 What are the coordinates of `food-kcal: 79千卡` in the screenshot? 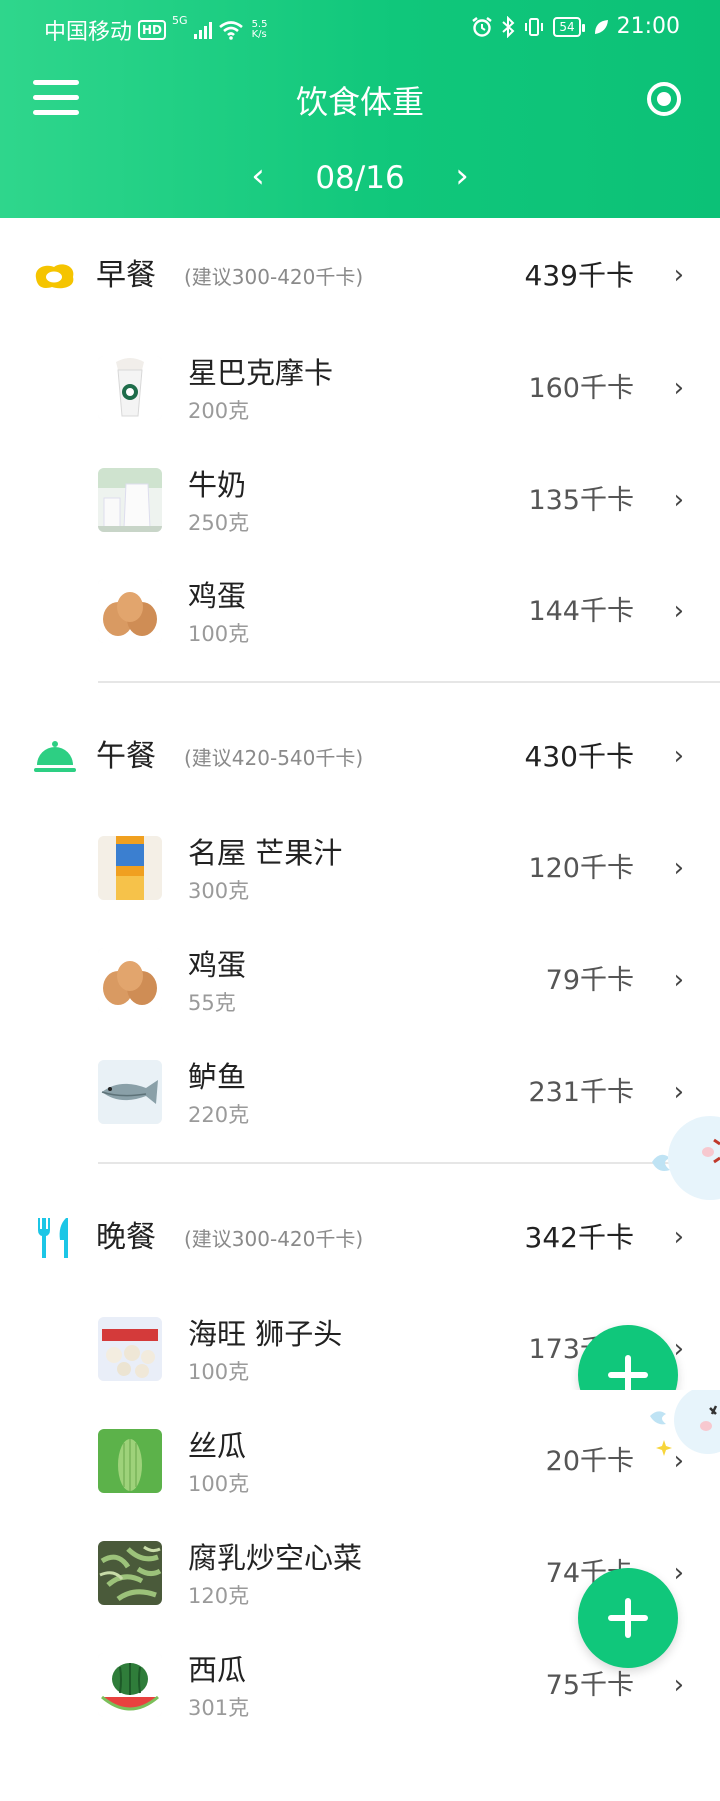 It's located at (589, 980).